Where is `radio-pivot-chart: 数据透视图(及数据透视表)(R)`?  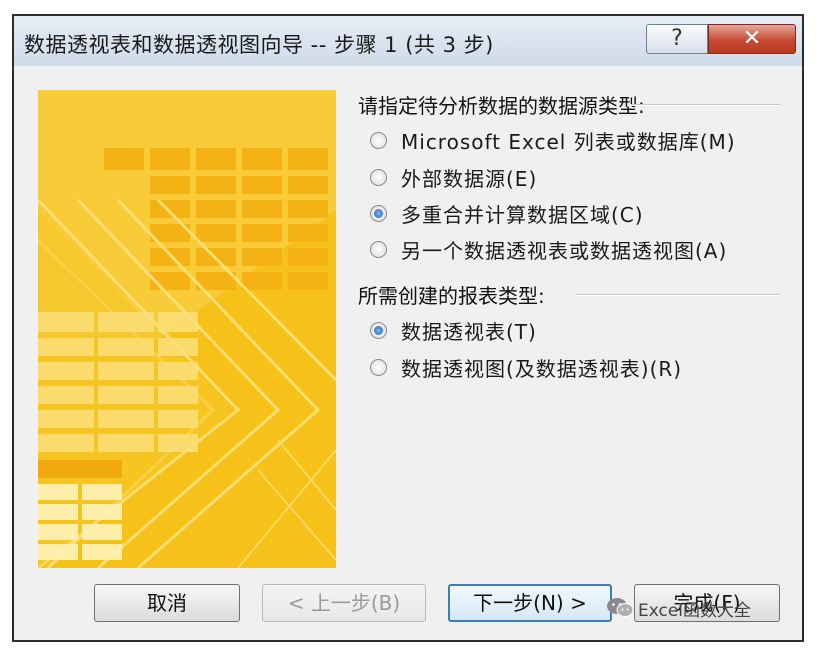 radio-pivot-chart: 数据透视图(及数据透视表)(R) is located at coordinates (526, 367).